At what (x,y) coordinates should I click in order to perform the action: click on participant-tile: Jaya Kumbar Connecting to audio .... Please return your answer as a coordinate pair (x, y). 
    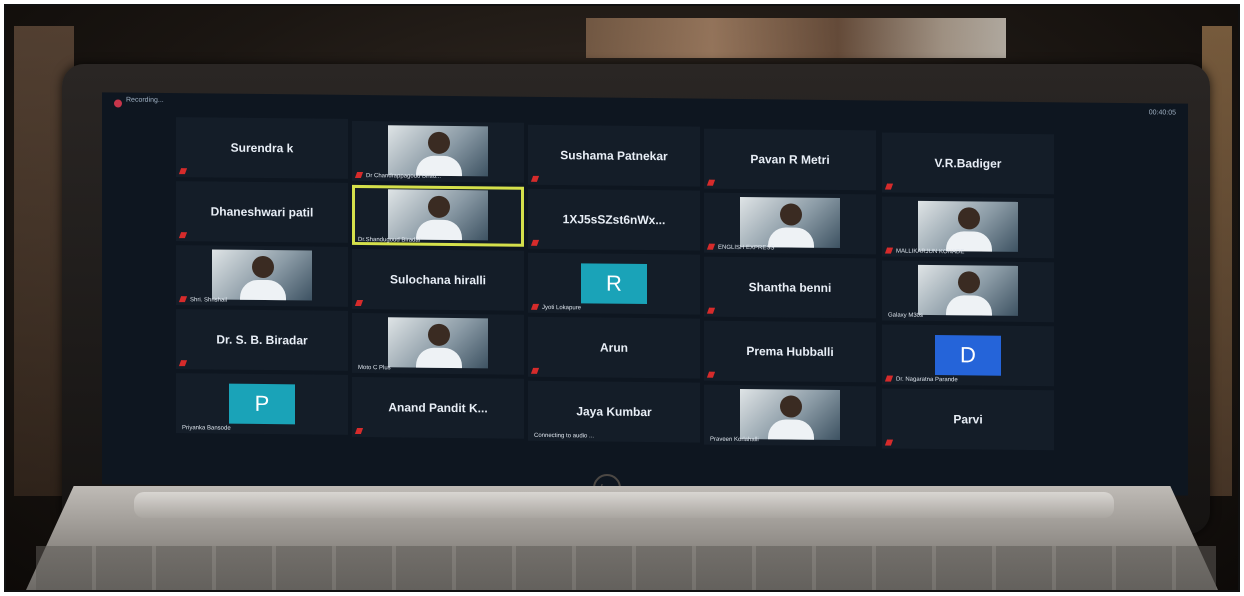
    Looking at the image, I should click on (614, 411).